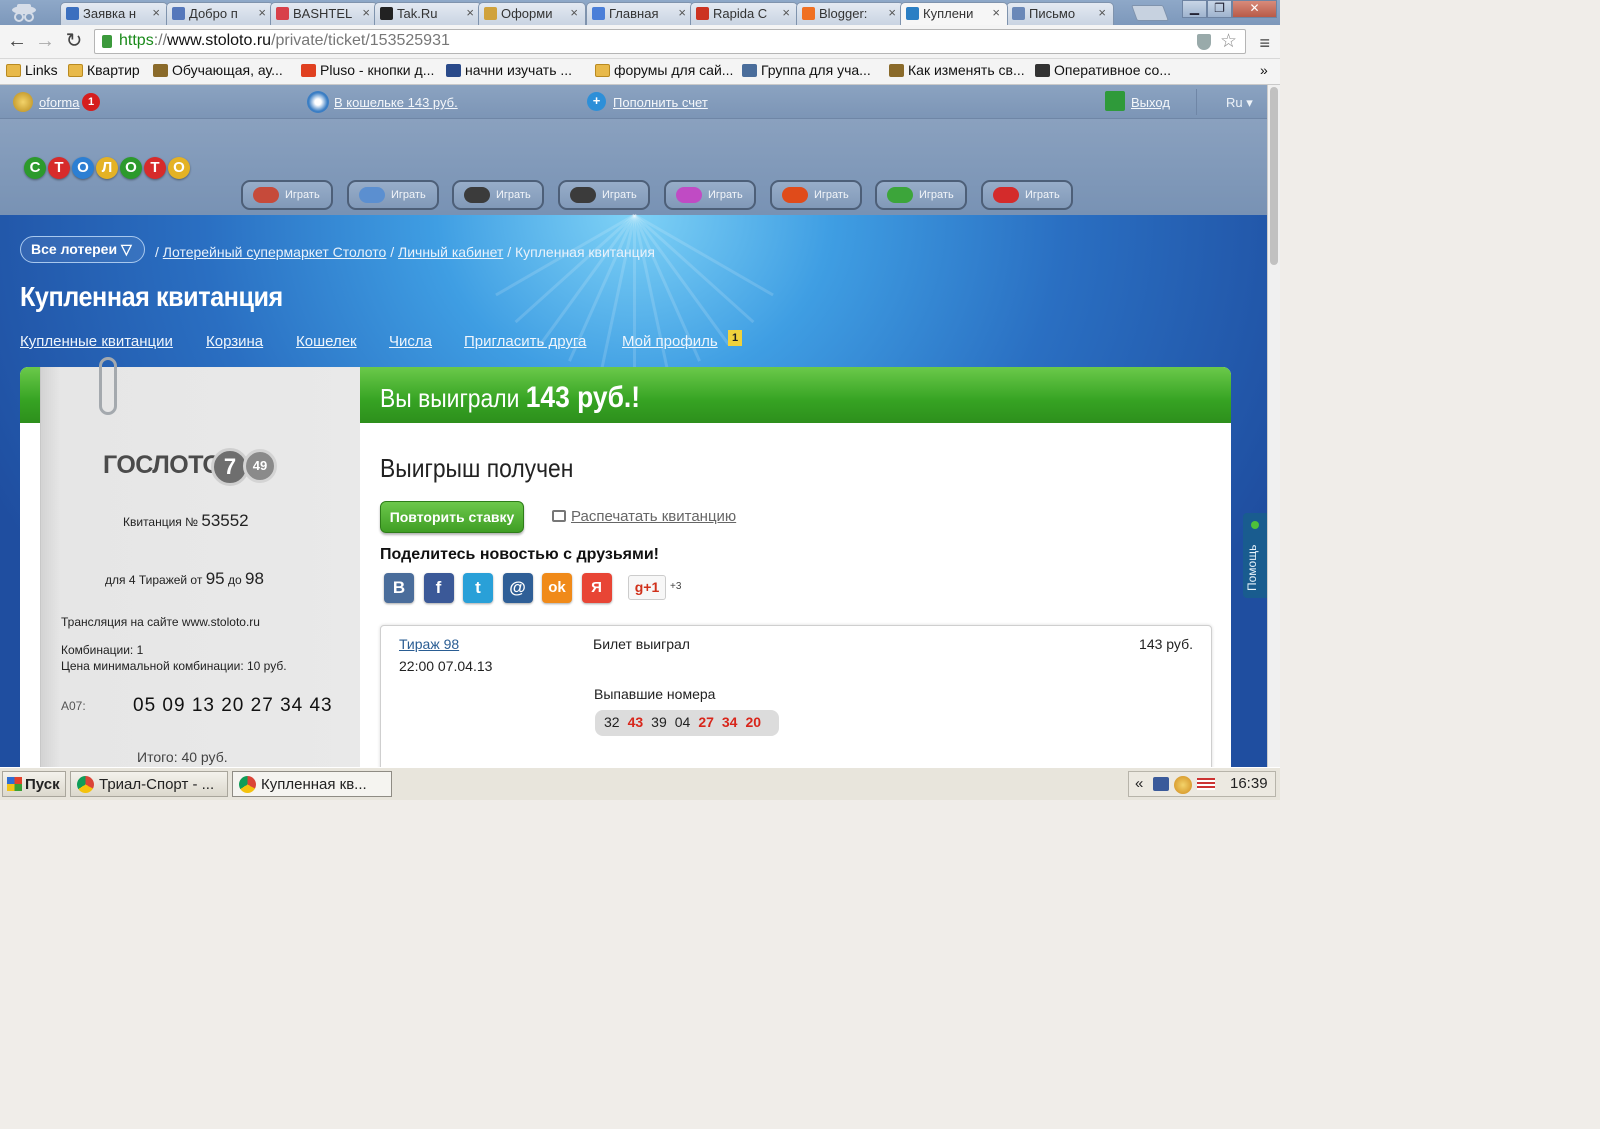 Image resolution: width=1600 pixels, height=1129 pixels. I want to click on subnav-wallet: Кошелек, so click(326, 341).